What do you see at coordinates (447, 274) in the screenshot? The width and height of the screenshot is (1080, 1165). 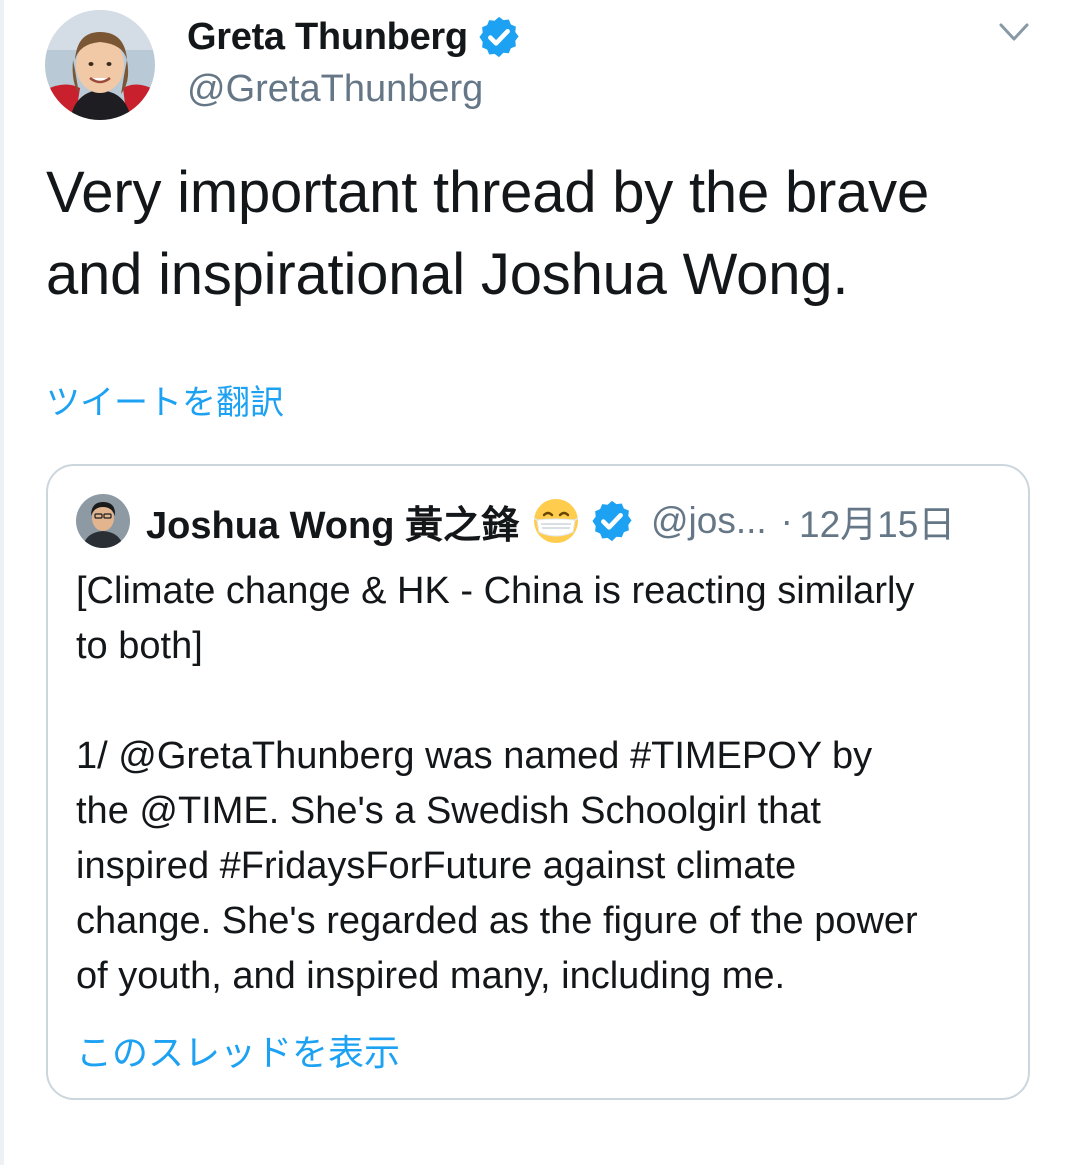 I see `tweet-text-line: and inspirational Joshua Wong.` at bounding box center [447, 274].